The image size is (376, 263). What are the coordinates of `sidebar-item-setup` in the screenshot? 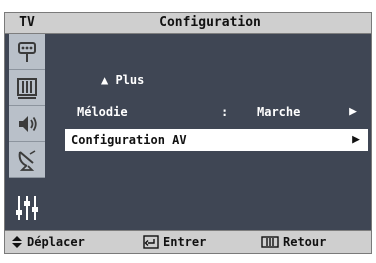 It's located at (27, 207).